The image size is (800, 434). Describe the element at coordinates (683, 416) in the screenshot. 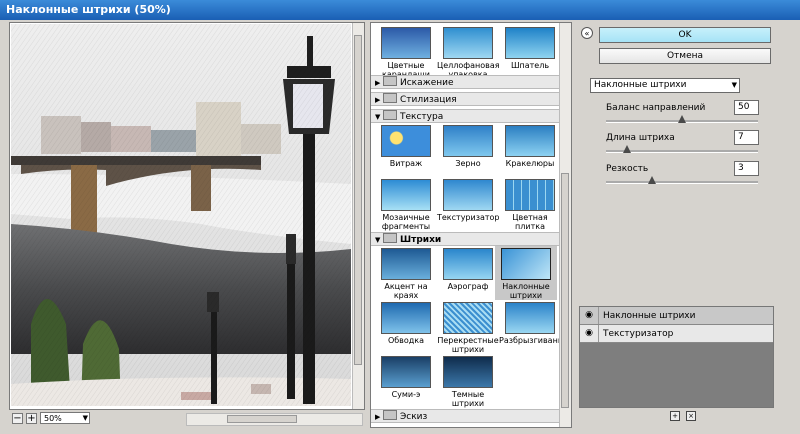

I see `layer-actions: + ×` at that location.